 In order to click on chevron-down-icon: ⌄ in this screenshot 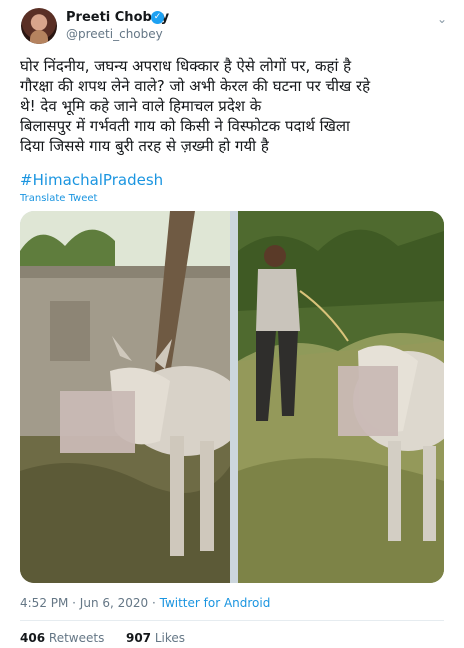, I will do `click(442, 19)`.